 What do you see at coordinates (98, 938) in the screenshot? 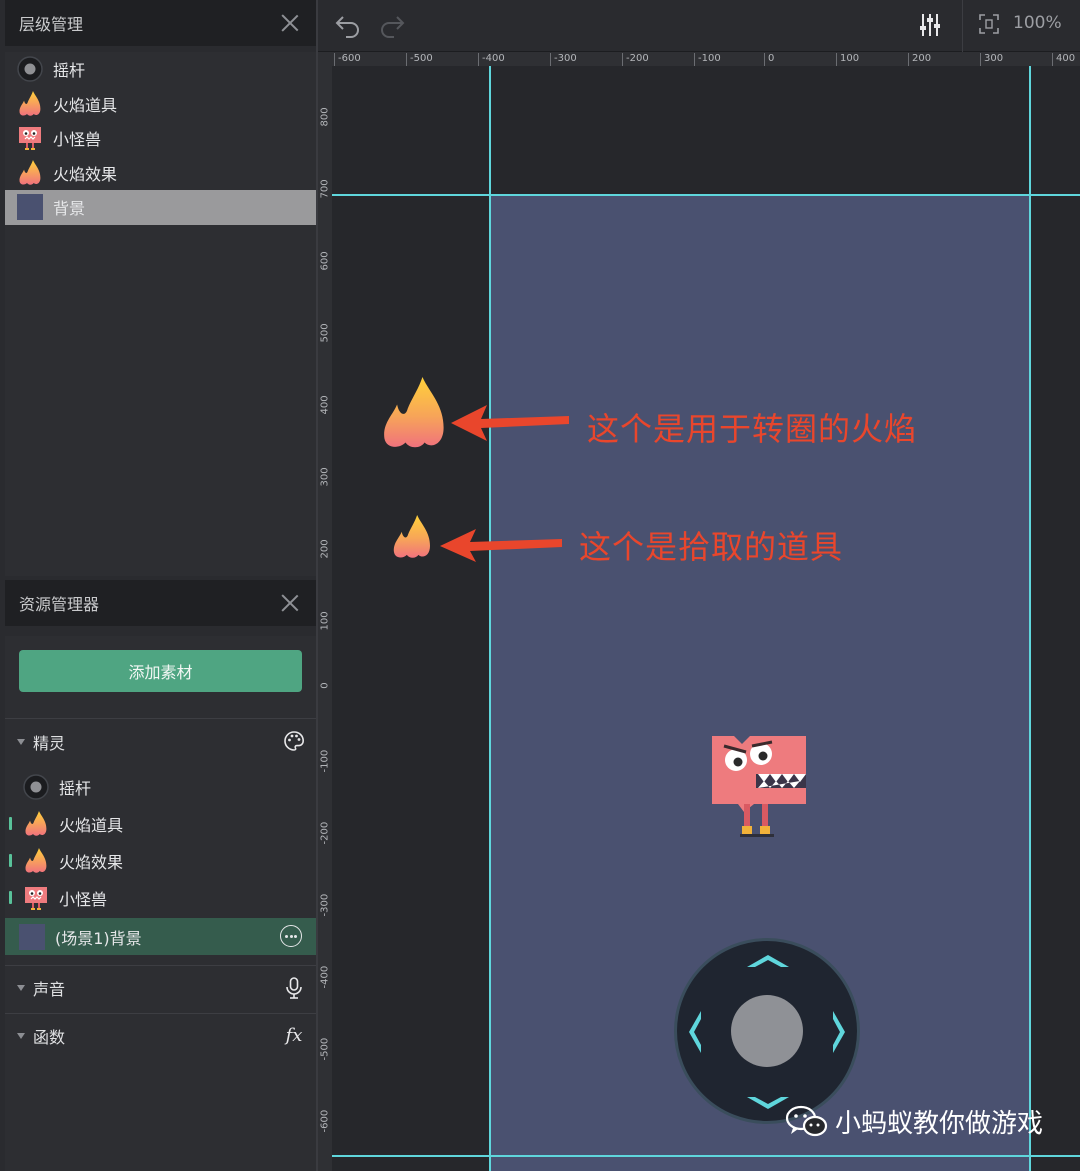
I see `asset-item-label: (场景1)背景` at bounding box center [98, 938].